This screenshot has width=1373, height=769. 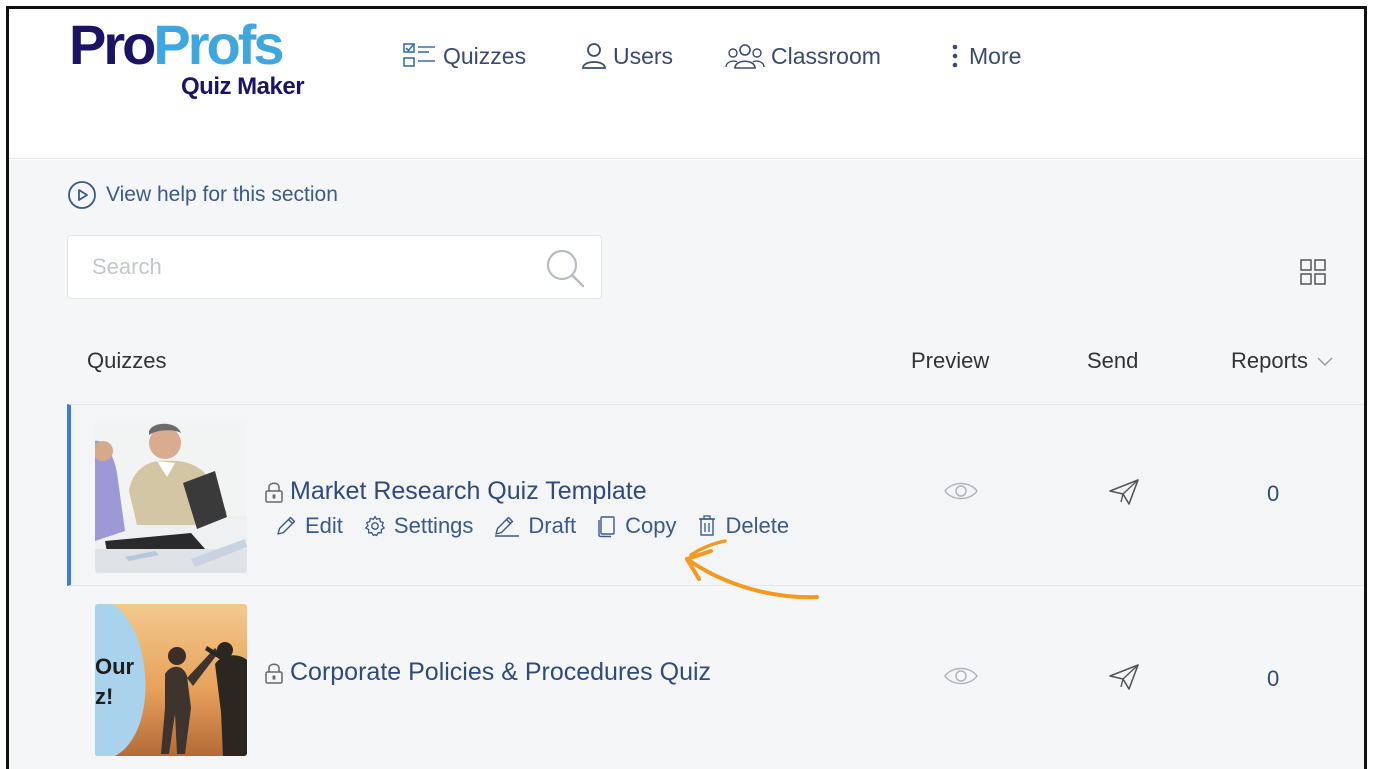 What do you see at coordinates (1313, 272) in the screenshot?
I see `grid-view-icon` at bounding box center [1313, 272].